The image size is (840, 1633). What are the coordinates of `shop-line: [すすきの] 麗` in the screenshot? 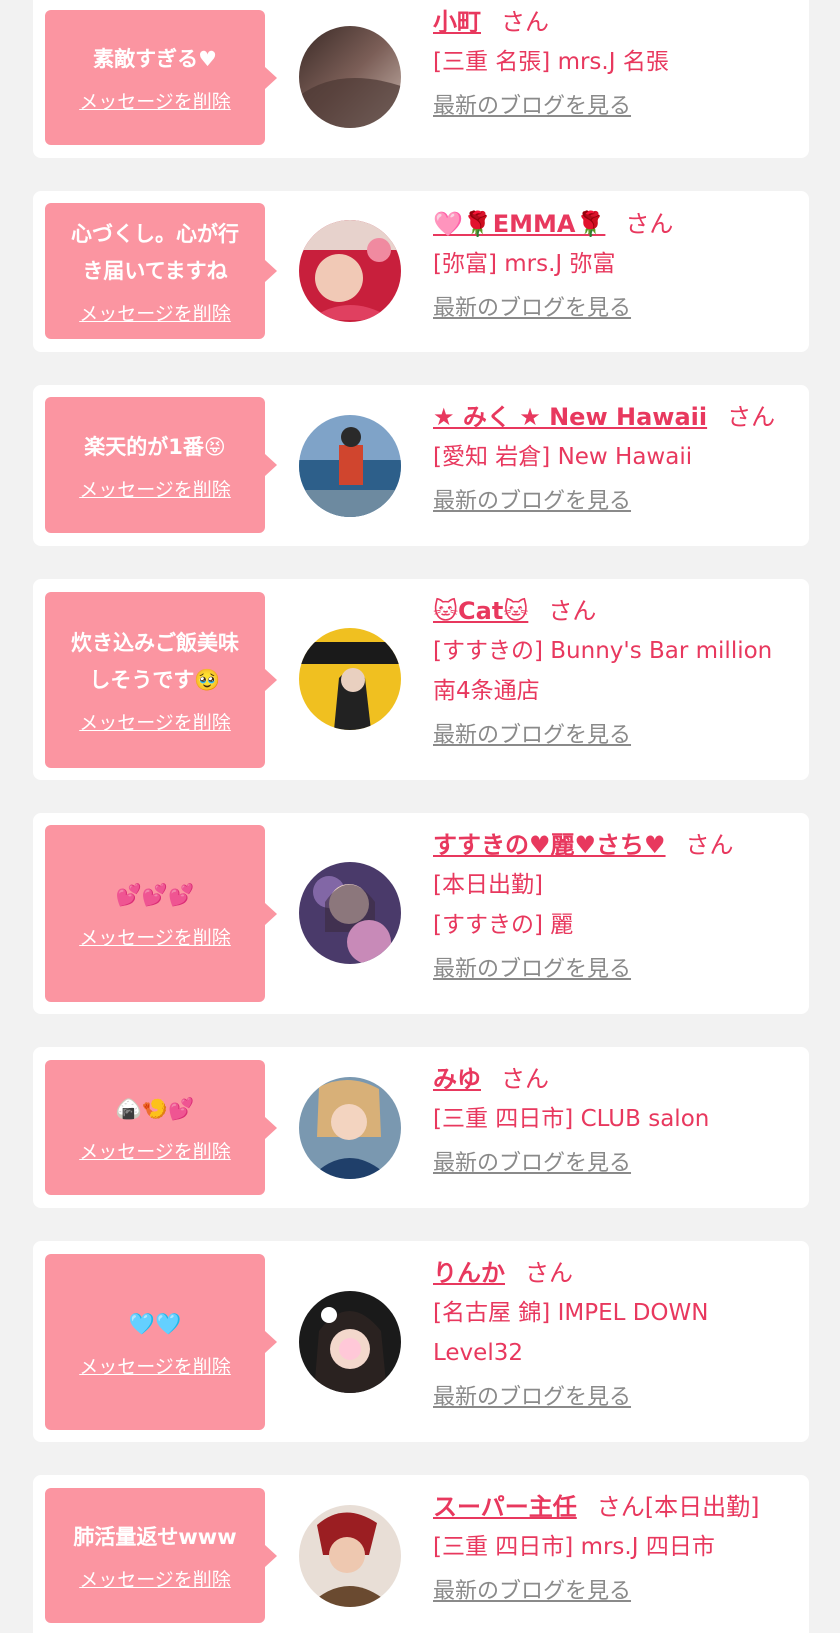 It's located at (503, 925).